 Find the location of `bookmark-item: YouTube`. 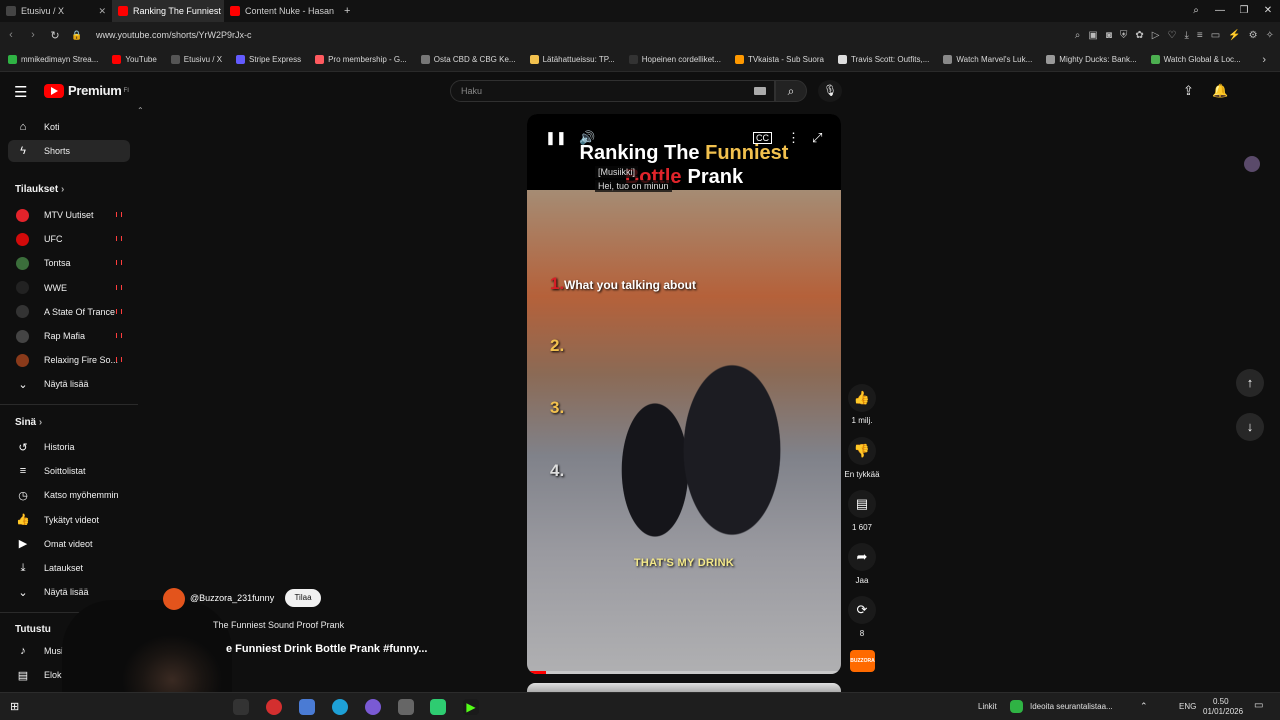

bookmark-item: YouTube is located at coordinates (134, 59).